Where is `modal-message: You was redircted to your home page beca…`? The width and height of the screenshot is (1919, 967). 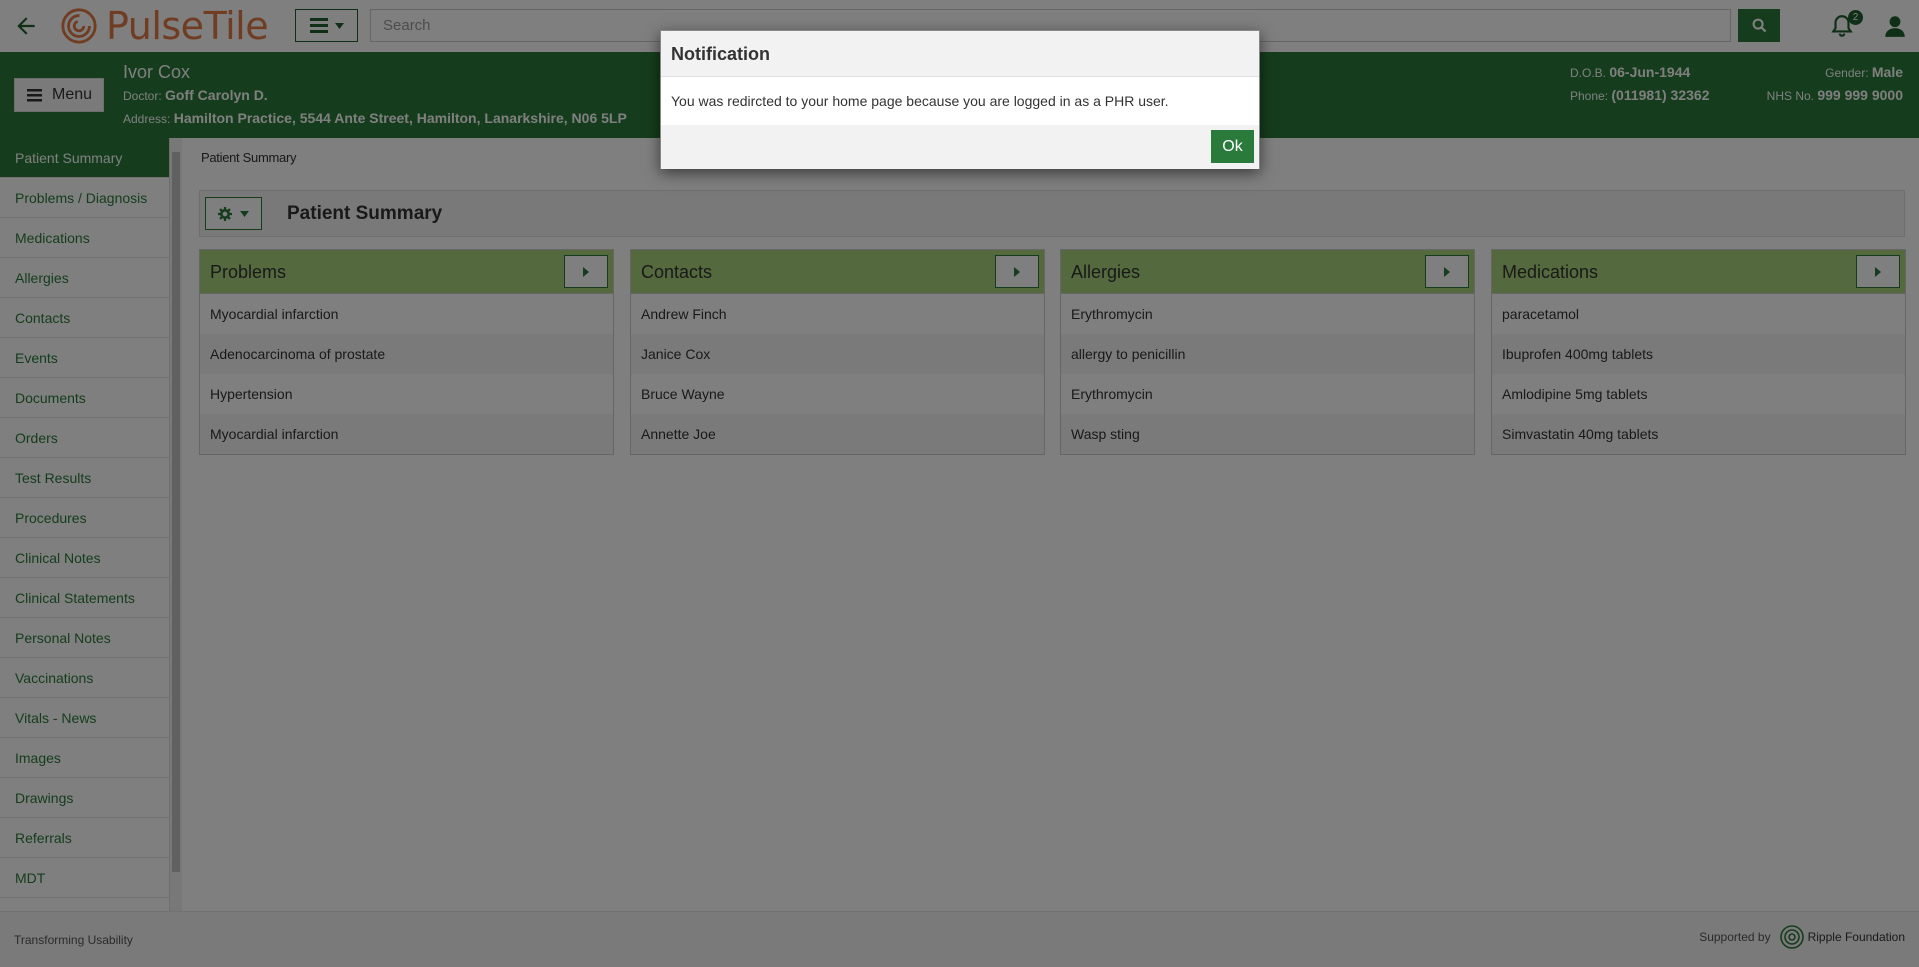 modal-message: You was redircted to your home page beca… is located at coordinates (920, 101).